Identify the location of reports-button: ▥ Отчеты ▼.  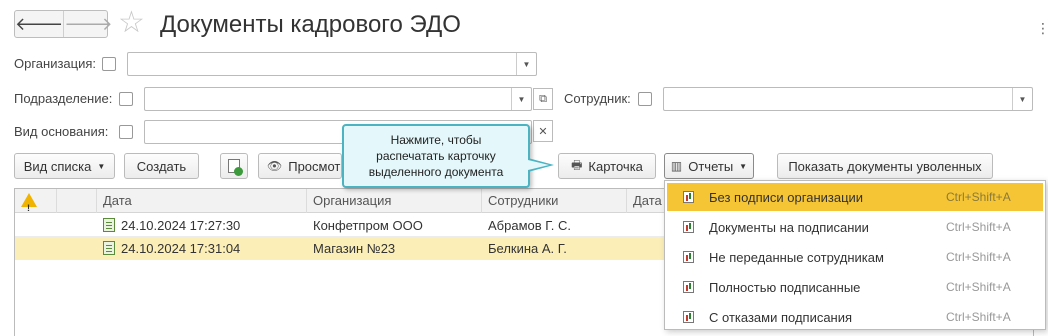
(709, 166).